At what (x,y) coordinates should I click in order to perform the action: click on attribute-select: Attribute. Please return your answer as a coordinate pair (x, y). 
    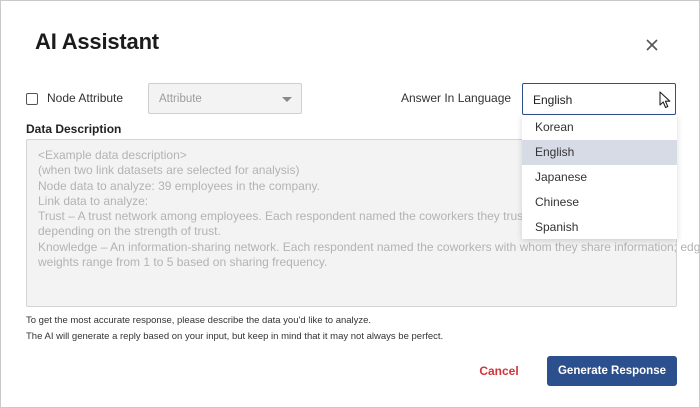
    Looking at the image, I should click on (225, 98).